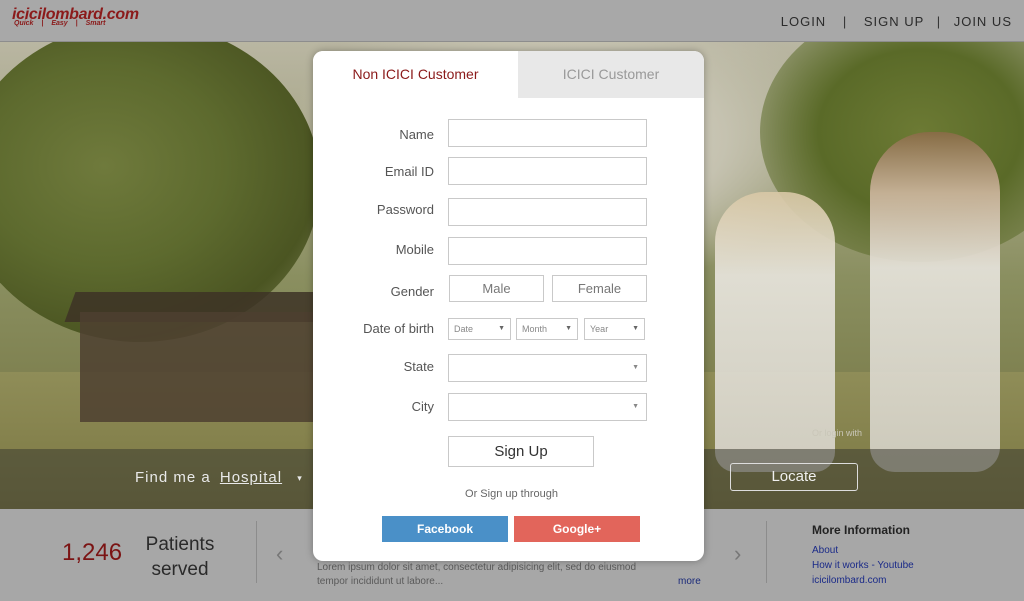  Describe the element at coordinates (611, 74) in the screenshot. I see `tab-icici-customer: ICICI Customer` at that location.